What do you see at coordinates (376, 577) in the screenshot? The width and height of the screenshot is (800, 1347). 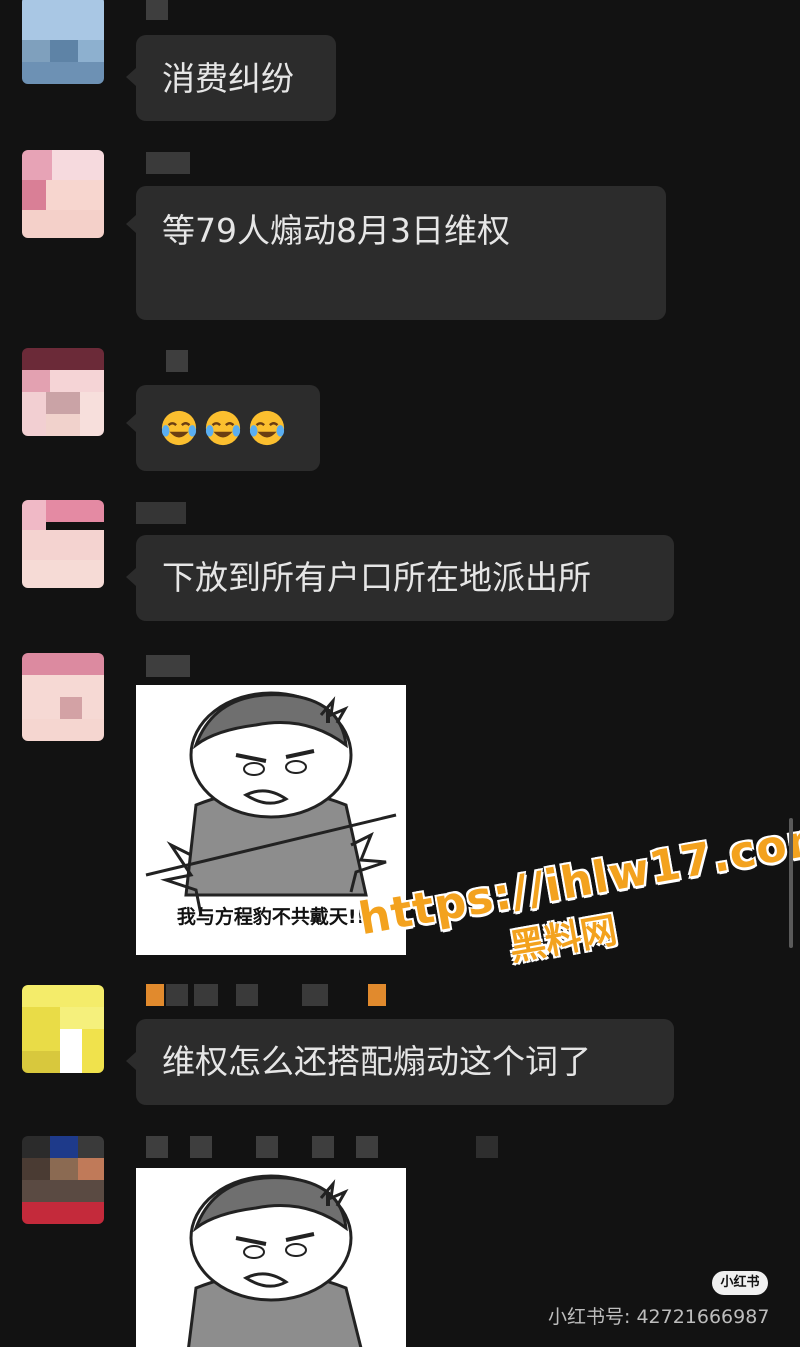 I see `message-text: 下放到所有户口所在地派出所` at bounding box center [376, 577].